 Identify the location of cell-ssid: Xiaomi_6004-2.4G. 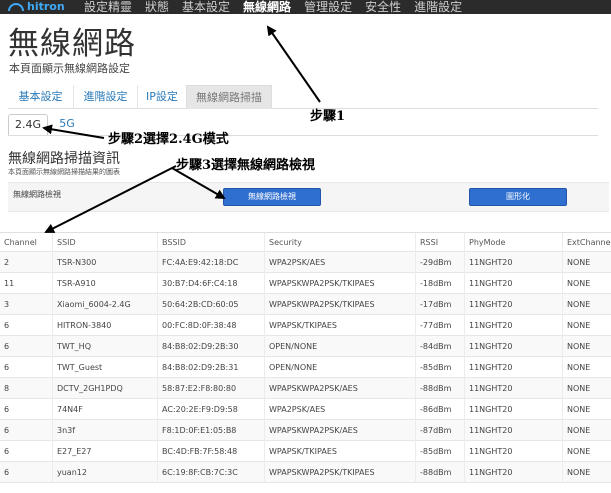
(104, 304).